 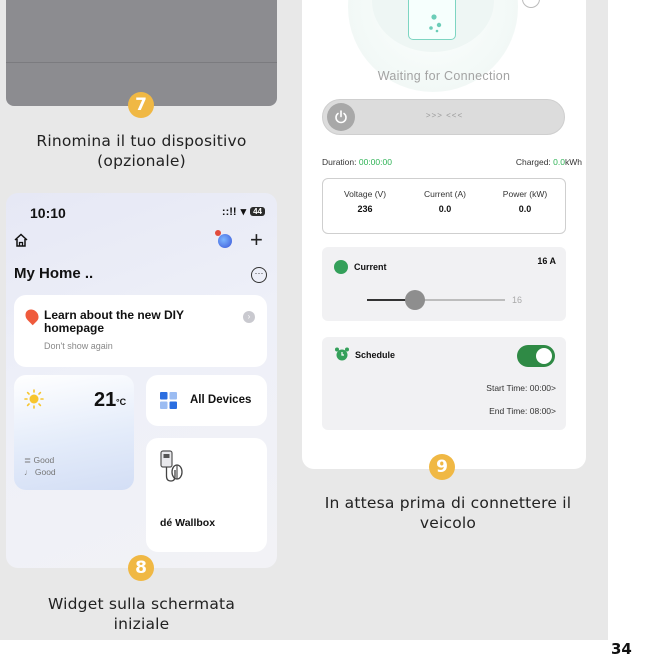 What do you see at coordinates (259, 275) in the screenshot?
I see `more-options-icon: ···` at bounding box center [259, 275].